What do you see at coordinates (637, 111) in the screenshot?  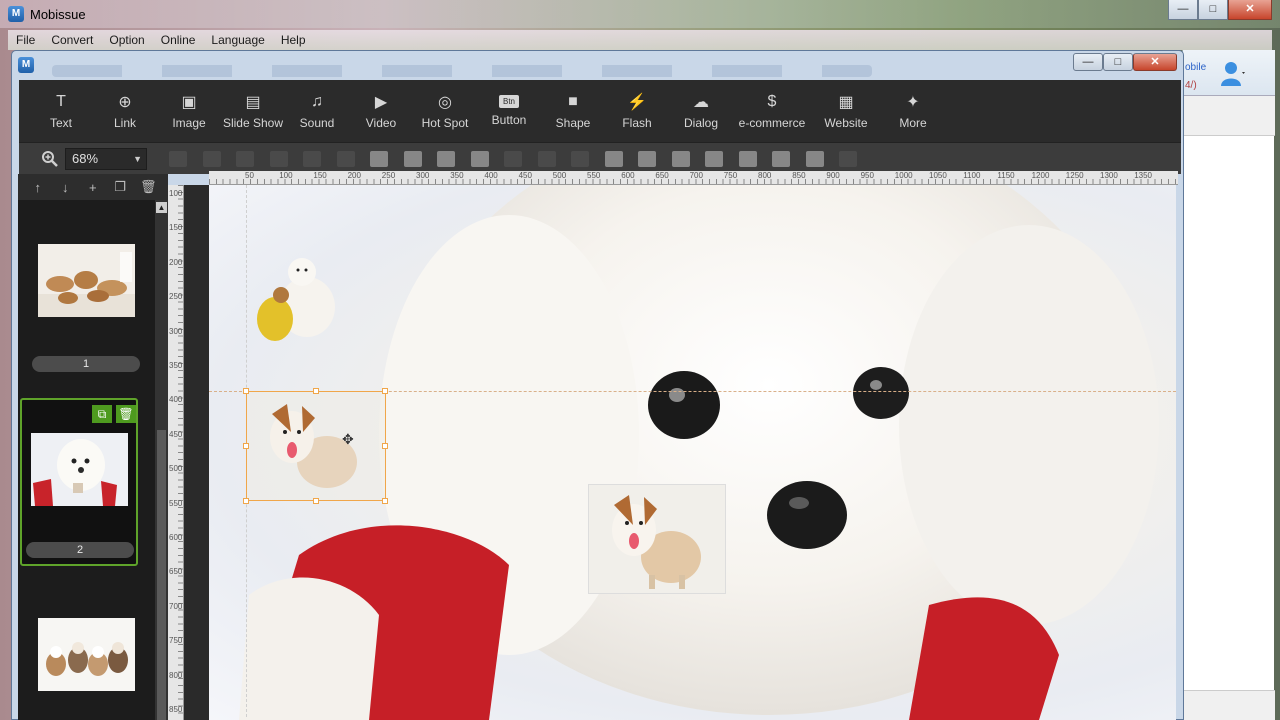 I see `tool-flash: ⚡ Flash` at bounding box center [637, 111].